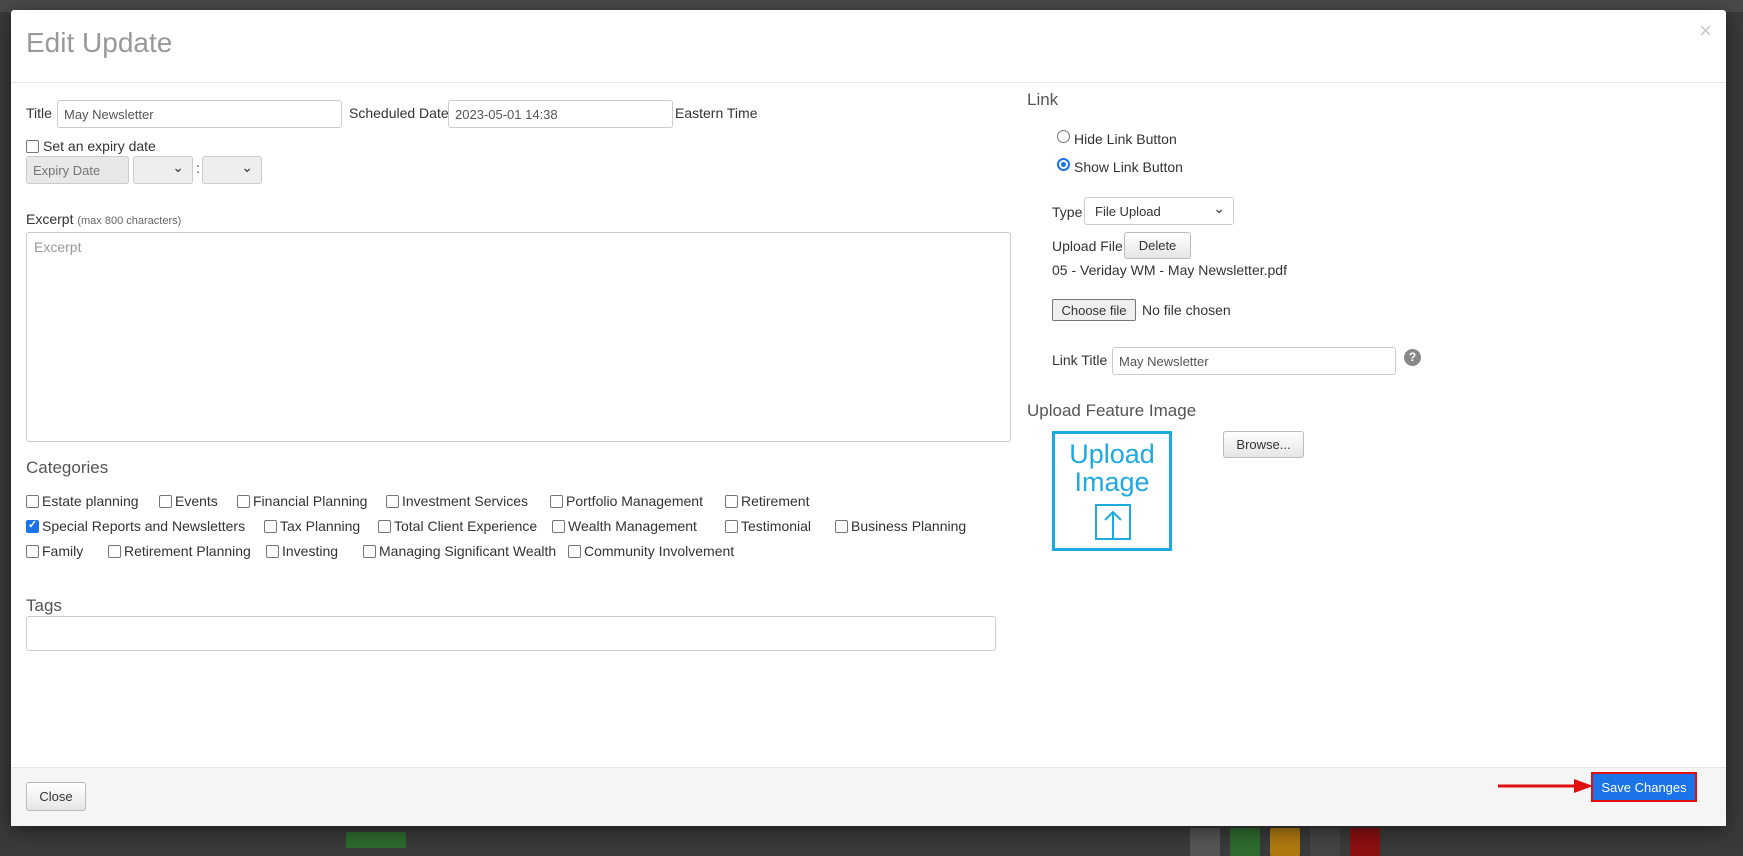 The width and height of the screenshot is (1743, 856). I want to click on category-label: Retirement, so click(775, 501).